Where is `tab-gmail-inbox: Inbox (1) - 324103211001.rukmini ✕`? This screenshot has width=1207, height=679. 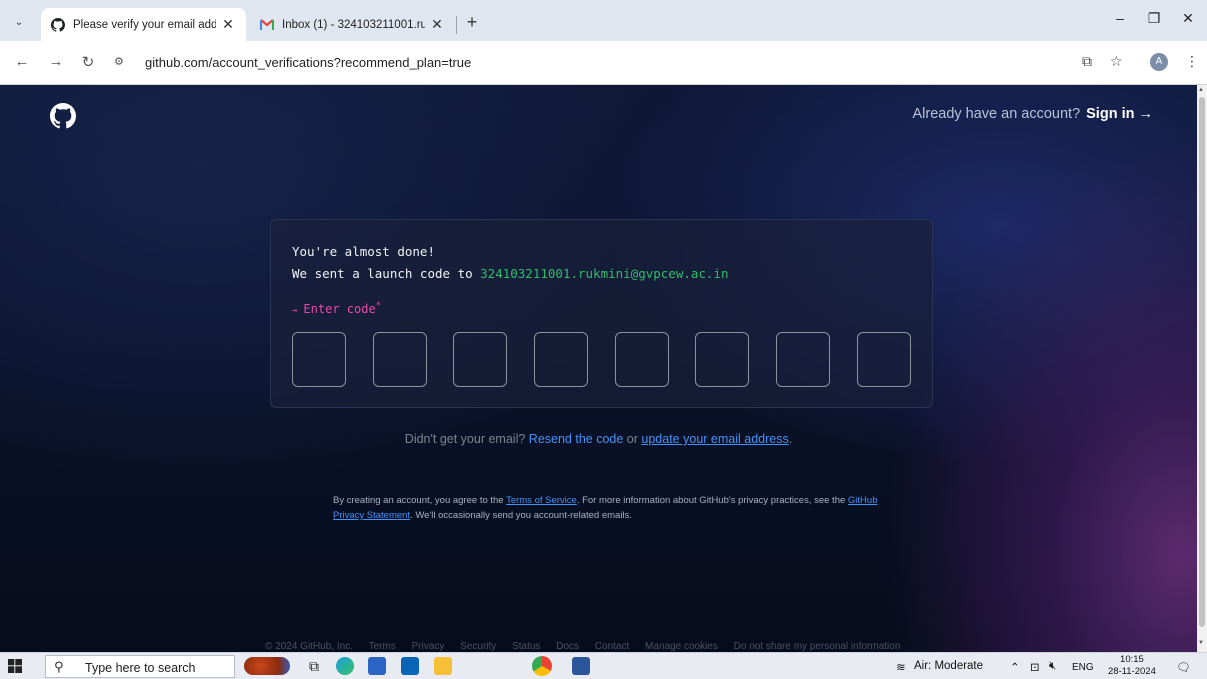
tab-gmail-inbox: Inbox (1) - 324103211001.rukmini ✕ is located at coordinates (352, 24).